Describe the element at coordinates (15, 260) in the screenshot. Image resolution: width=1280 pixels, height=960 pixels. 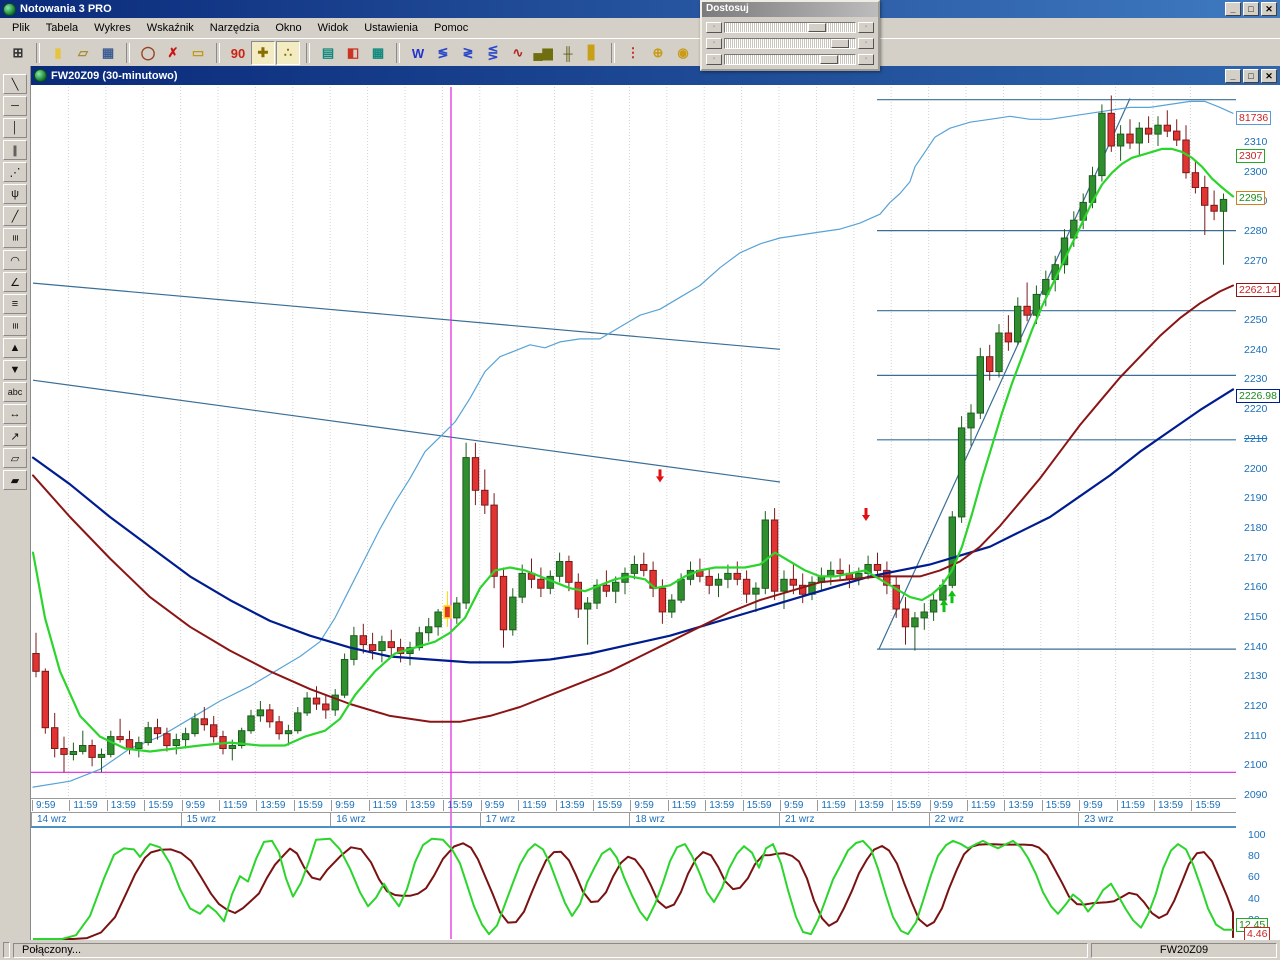
I see `fibonacci-arcs-tool-icon: ◠` at that location.